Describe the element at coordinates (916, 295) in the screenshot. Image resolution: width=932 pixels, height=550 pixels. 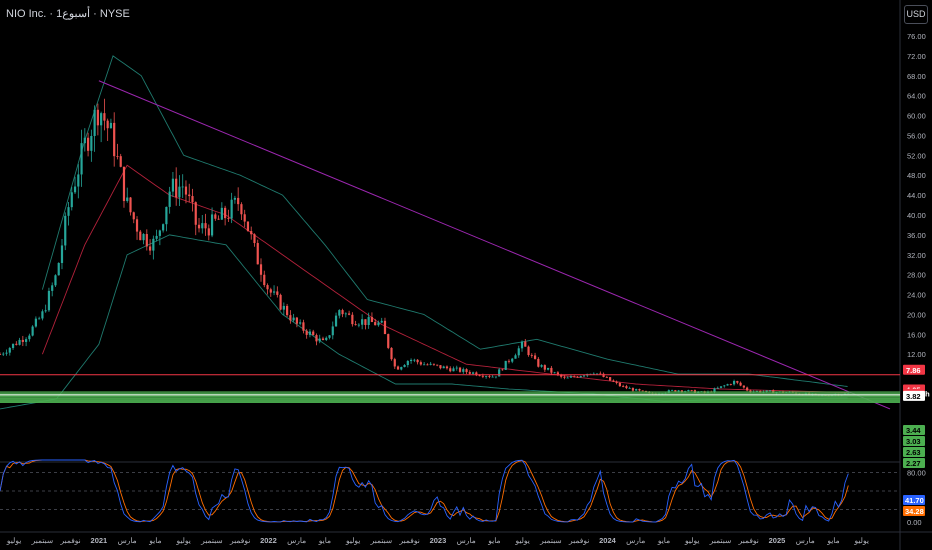
I see `price-tick-label: 24.00` at that location.